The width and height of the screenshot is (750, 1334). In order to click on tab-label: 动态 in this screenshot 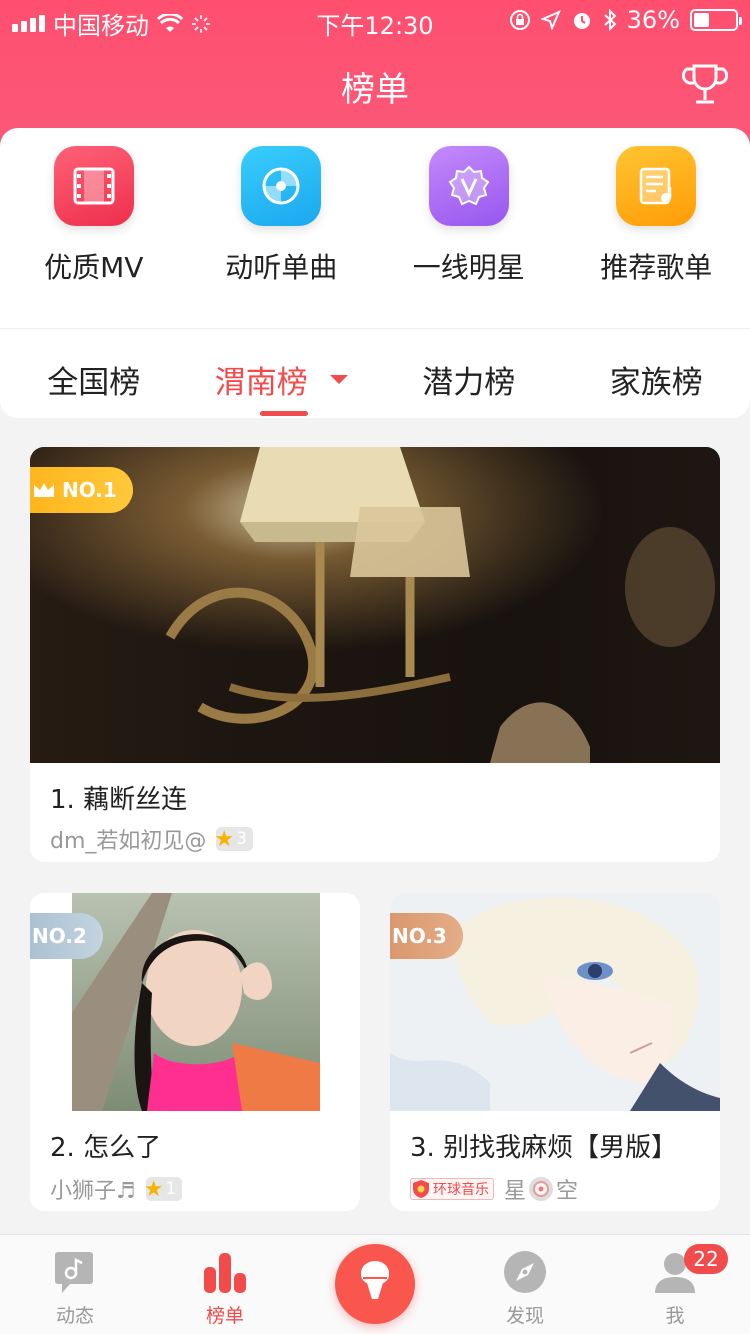, I will do `click(74, 1316)`.